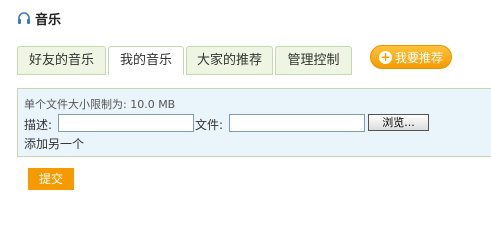 The width and height of the screenshot is (491, 240). What do you see at coordinates (385, 56) in the screenshot?
I see `plus-icon: +` at bounding box center [385, 56].